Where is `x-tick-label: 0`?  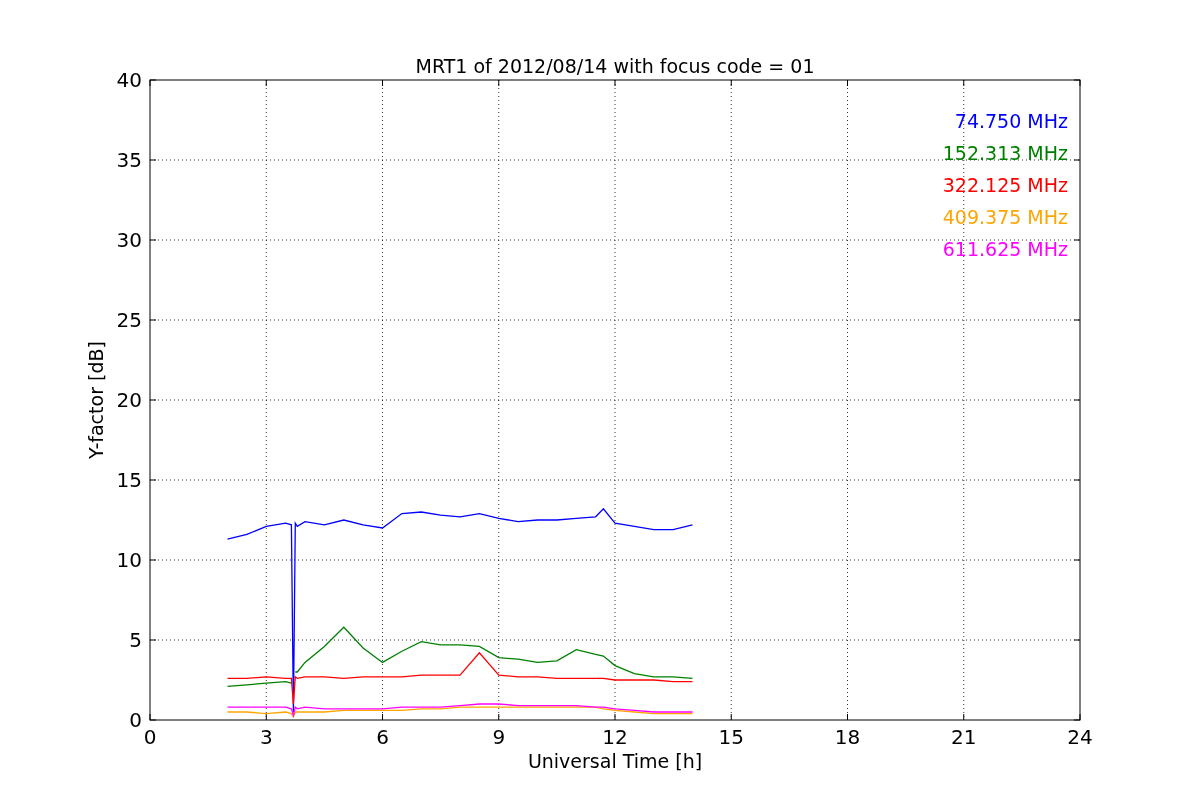
x-tick-label: 0 is located at coordinates (150, 737).